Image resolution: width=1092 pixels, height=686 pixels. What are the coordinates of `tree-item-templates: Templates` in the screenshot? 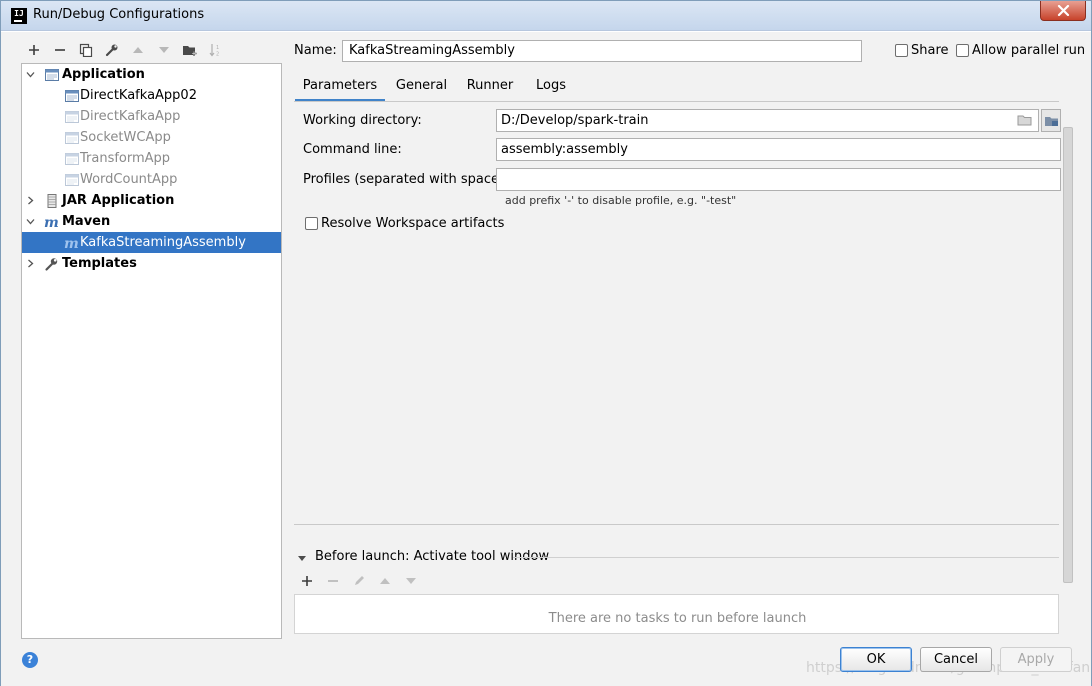 It's located at (151, 263).